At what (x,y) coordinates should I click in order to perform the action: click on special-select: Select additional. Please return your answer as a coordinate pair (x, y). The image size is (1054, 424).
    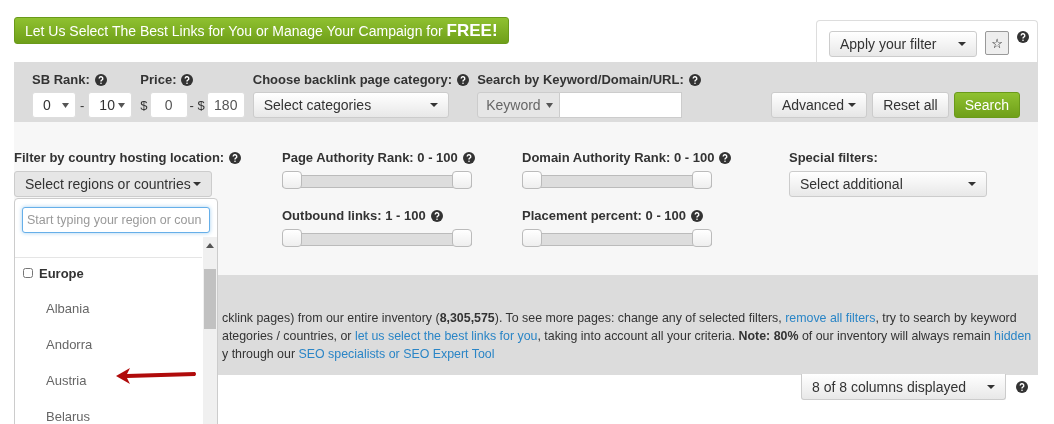
    Looking at the image, I should click on (888, 184).